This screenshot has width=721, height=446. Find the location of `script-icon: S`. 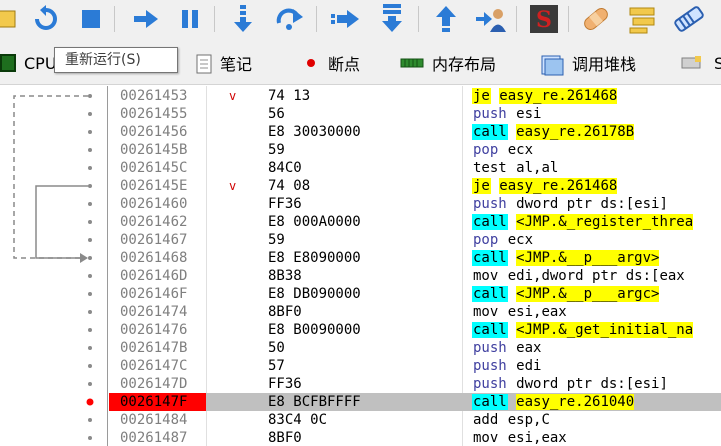

script-icon: S is located at coordinates (544, 19).